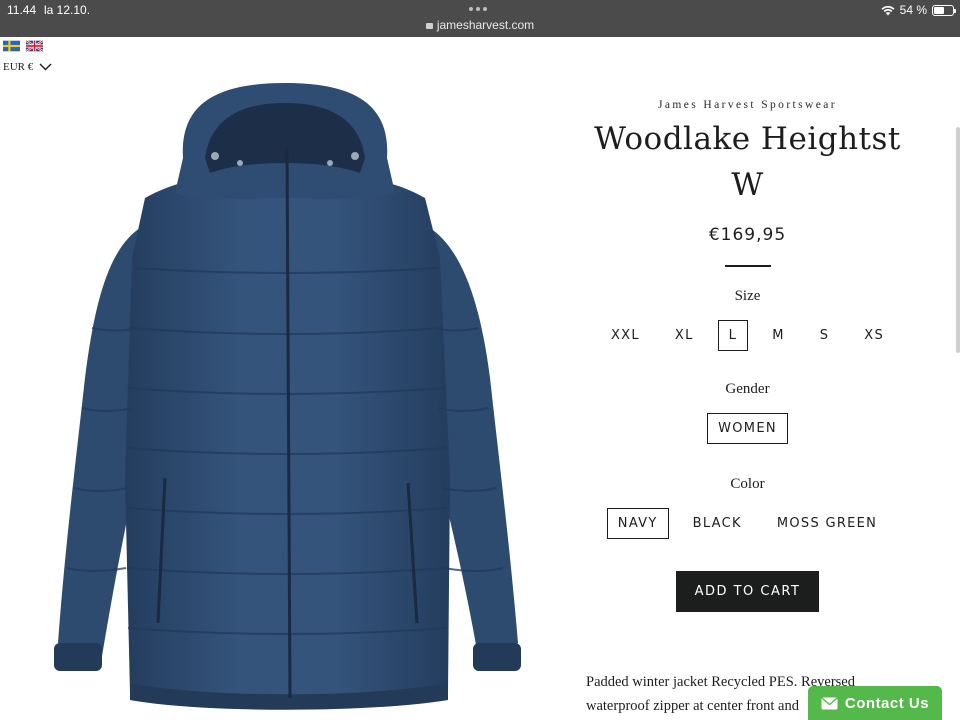  I want to click on swedish-flag-icon, so click(11, 46).